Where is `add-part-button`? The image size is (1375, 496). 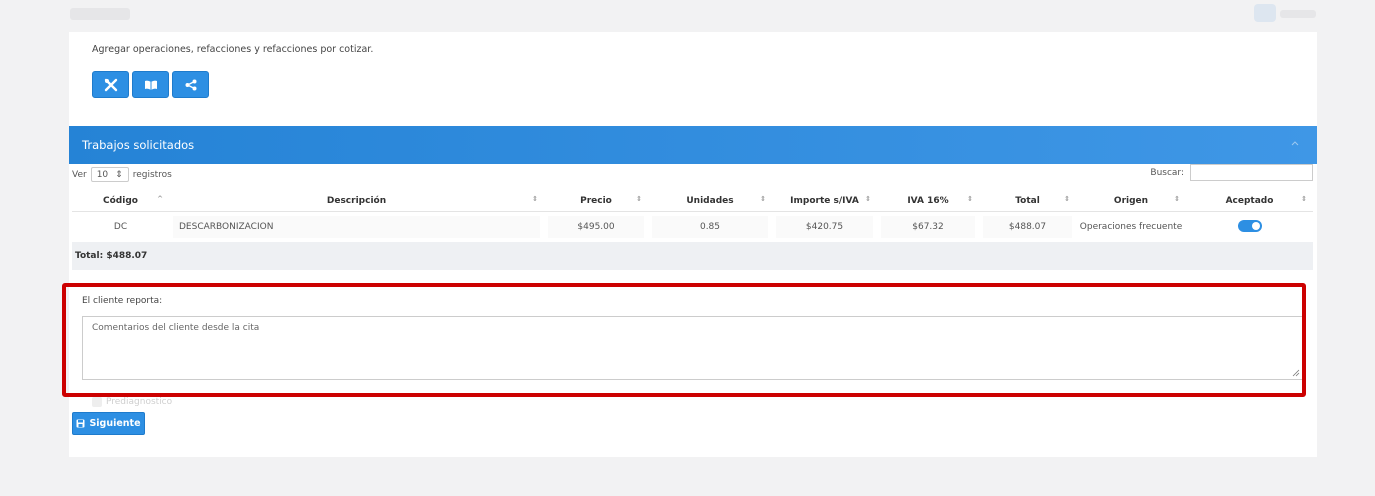 add-part-button is located at coordinates (150, 84).